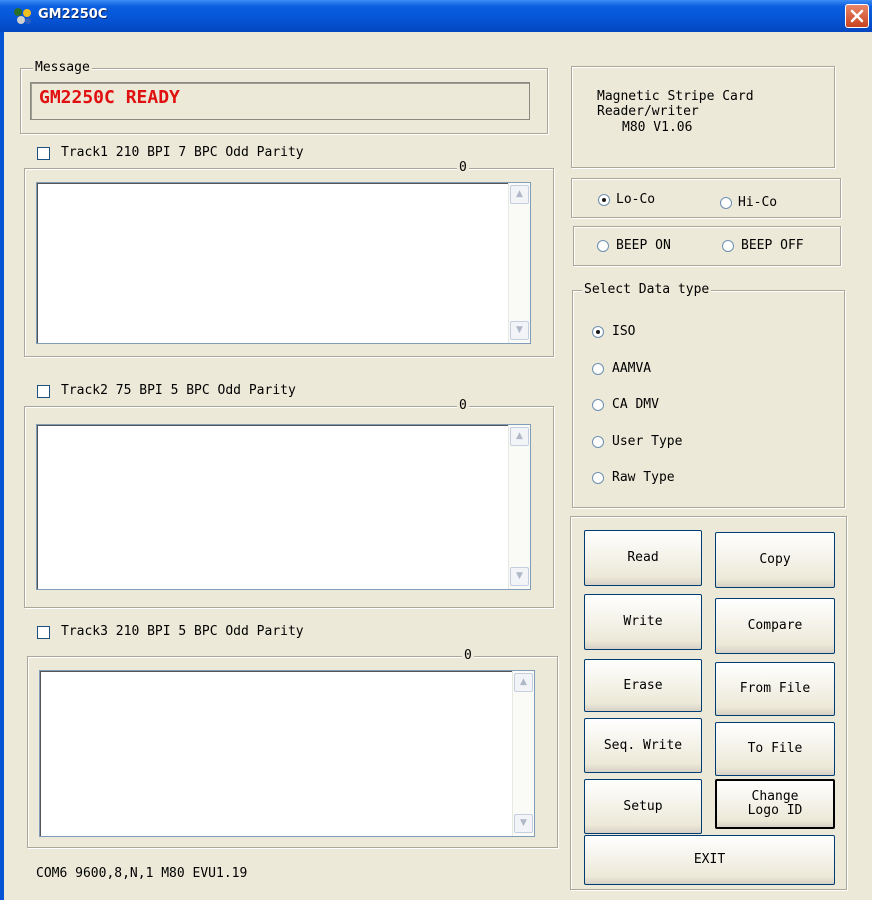 This screenshot has height=900, width=872. I want to click on device-info-line3: M80 V1.06, so click(657, 127).